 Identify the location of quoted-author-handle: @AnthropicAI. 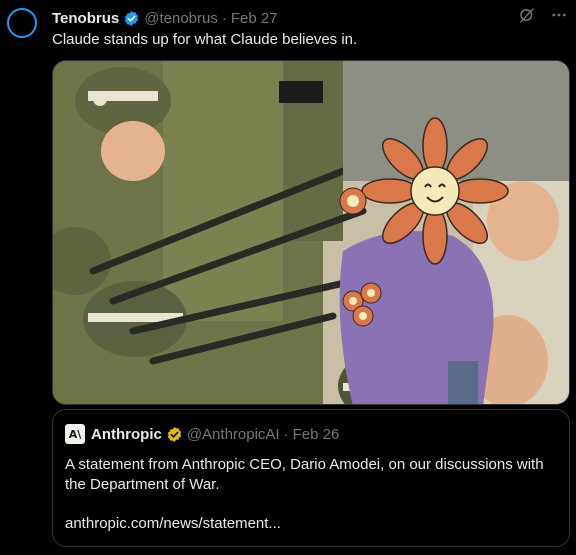
(233, 434).